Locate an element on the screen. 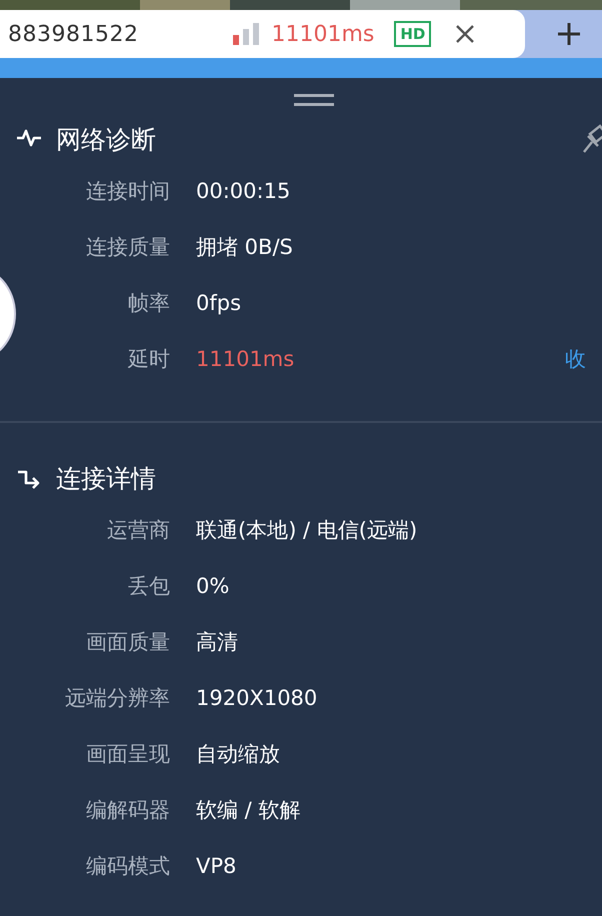  pin-icon is located at coordinates (591, 138).